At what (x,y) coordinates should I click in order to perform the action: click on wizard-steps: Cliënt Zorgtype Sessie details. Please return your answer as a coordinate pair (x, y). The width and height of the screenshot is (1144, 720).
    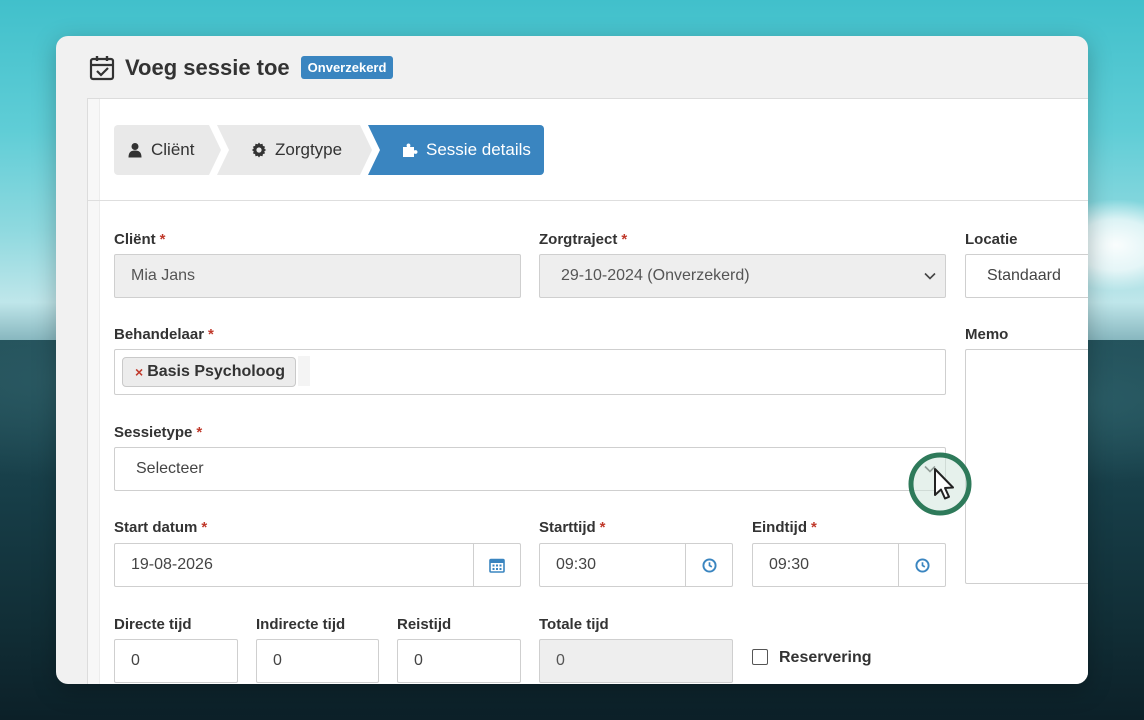
    Looking at the image, I should click on (329, 150).